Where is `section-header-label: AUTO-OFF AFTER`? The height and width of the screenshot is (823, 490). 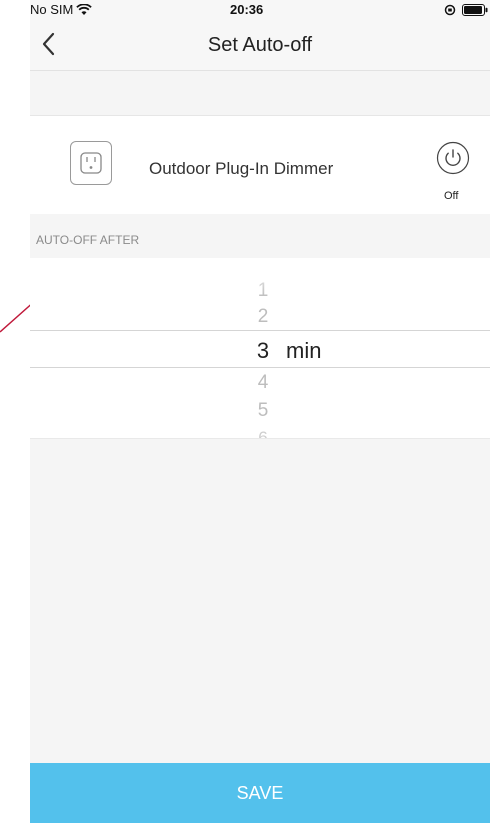
section-header-label: AUTO-OFF AFTER is located at coordinates (88, 240).